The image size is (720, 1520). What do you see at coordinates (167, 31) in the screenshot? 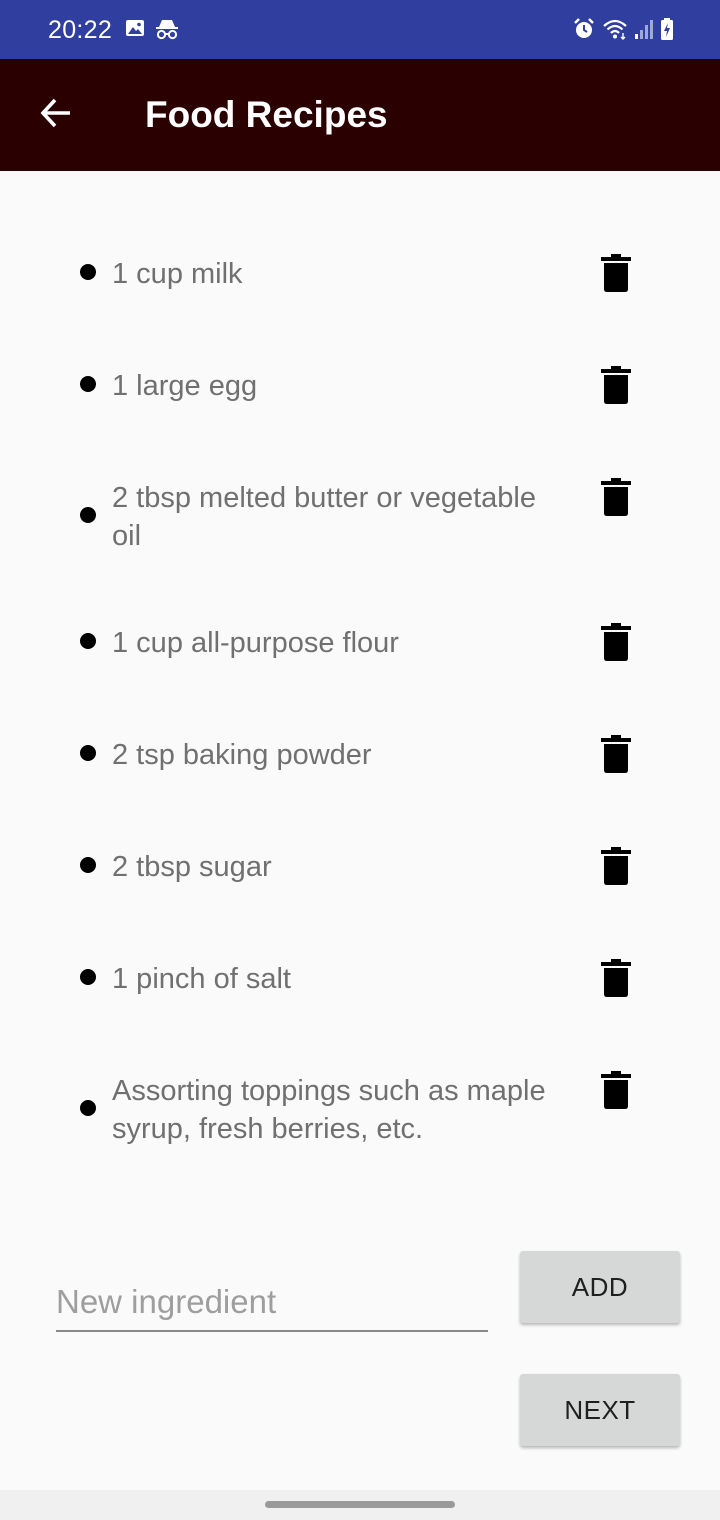
I see `incognito-icon` at bounding box center [167, 31].